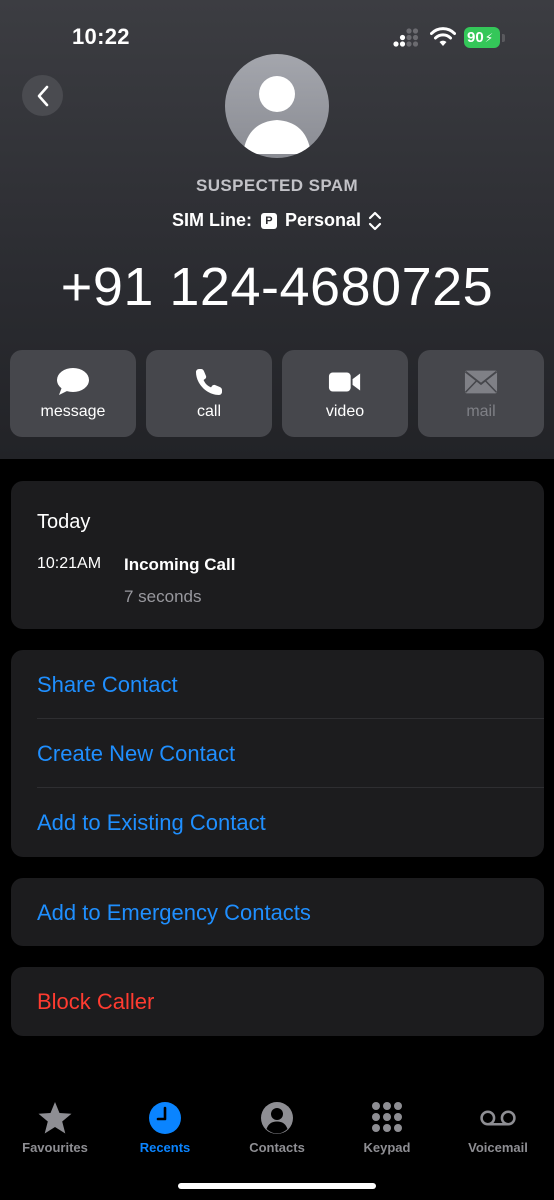 Image resolution: width=554 pixels, height=1200 pixels. Describe the element at coordinates (277, 185) in the screenshot. I see `spam-label: SUSPECTED SPAM` at that location.